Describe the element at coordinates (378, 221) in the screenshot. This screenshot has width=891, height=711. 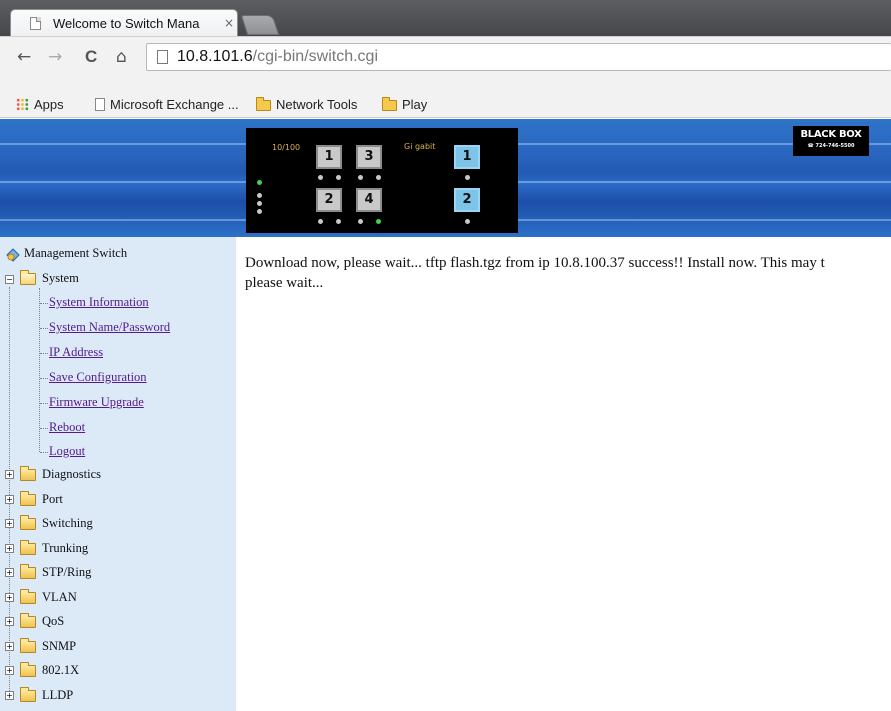
I see `port-led-active` at that location.